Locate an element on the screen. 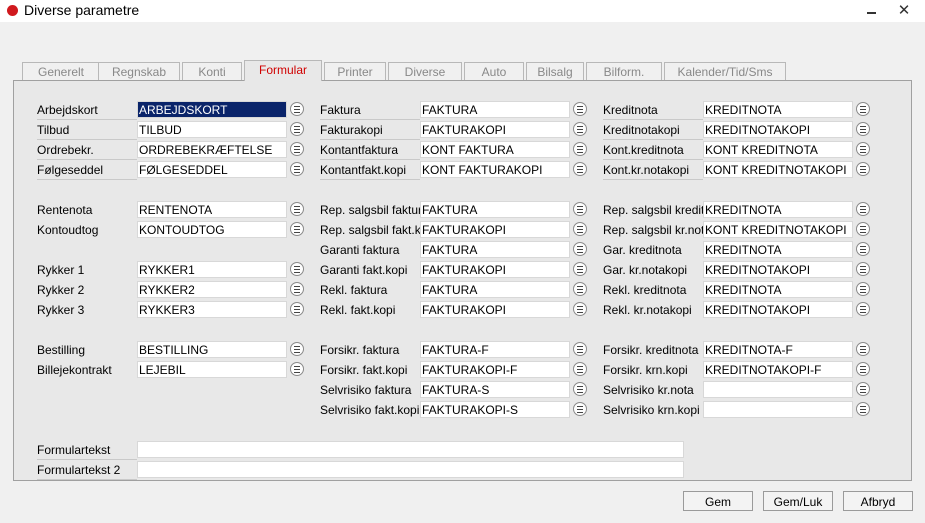 The width and height of the screenshot is (925, 523). field-selvrisiko-fakt-kopi: FAKTURAKOPI-S is located at coordinates (495, 409).